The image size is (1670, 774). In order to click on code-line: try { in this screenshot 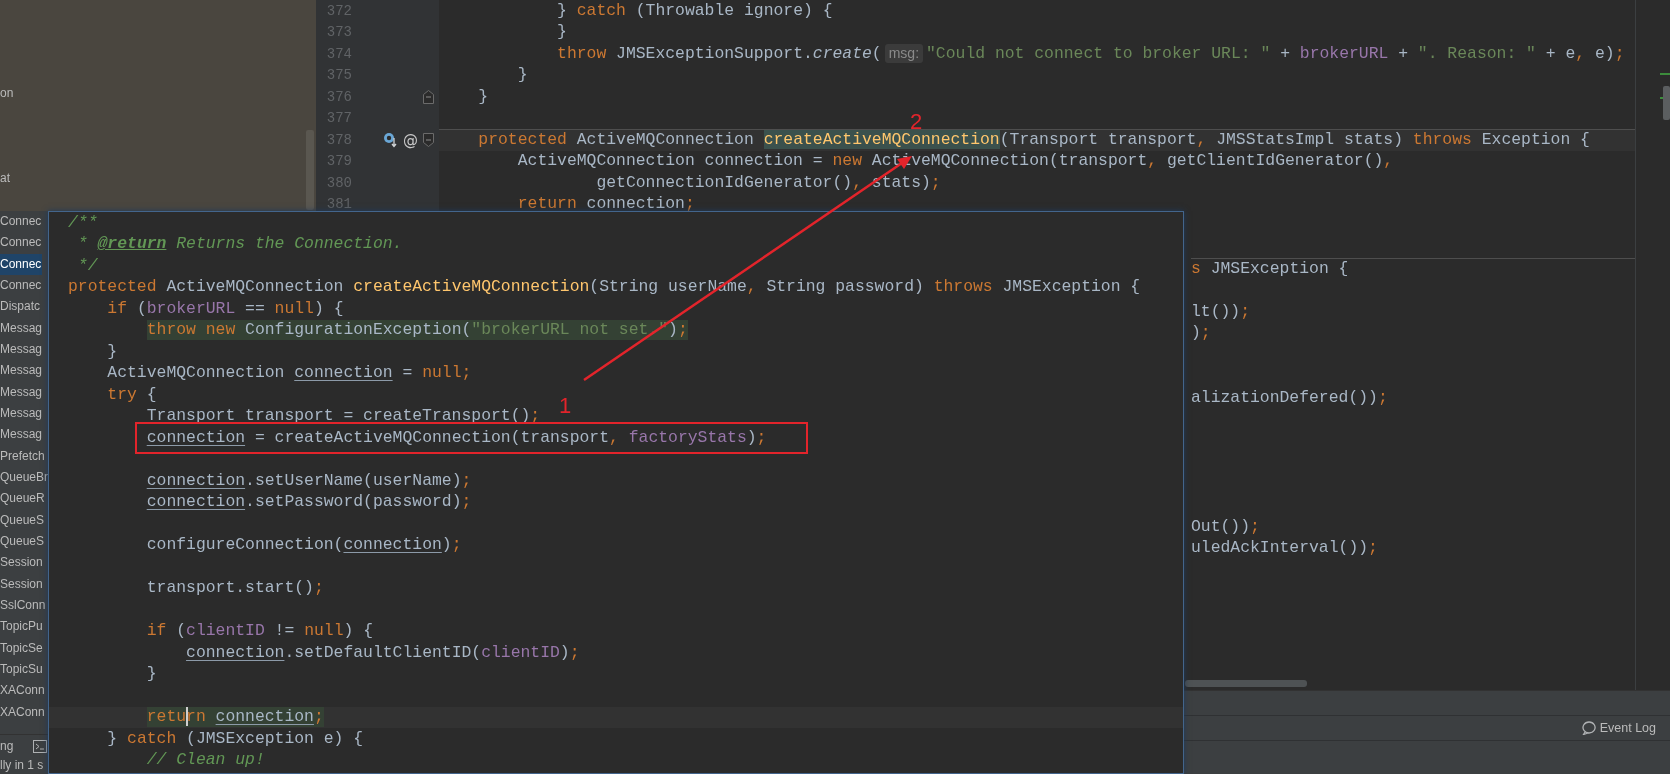, I will do `click(132, 394)`.